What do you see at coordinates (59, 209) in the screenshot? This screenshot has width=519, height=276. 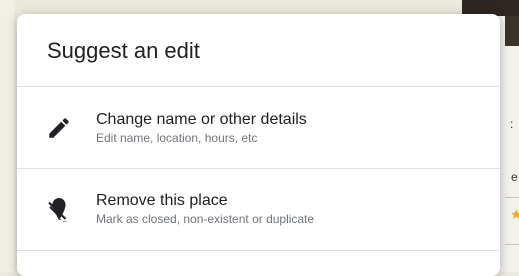 I see `remove-place-icon` at bounding box center [59, 209].